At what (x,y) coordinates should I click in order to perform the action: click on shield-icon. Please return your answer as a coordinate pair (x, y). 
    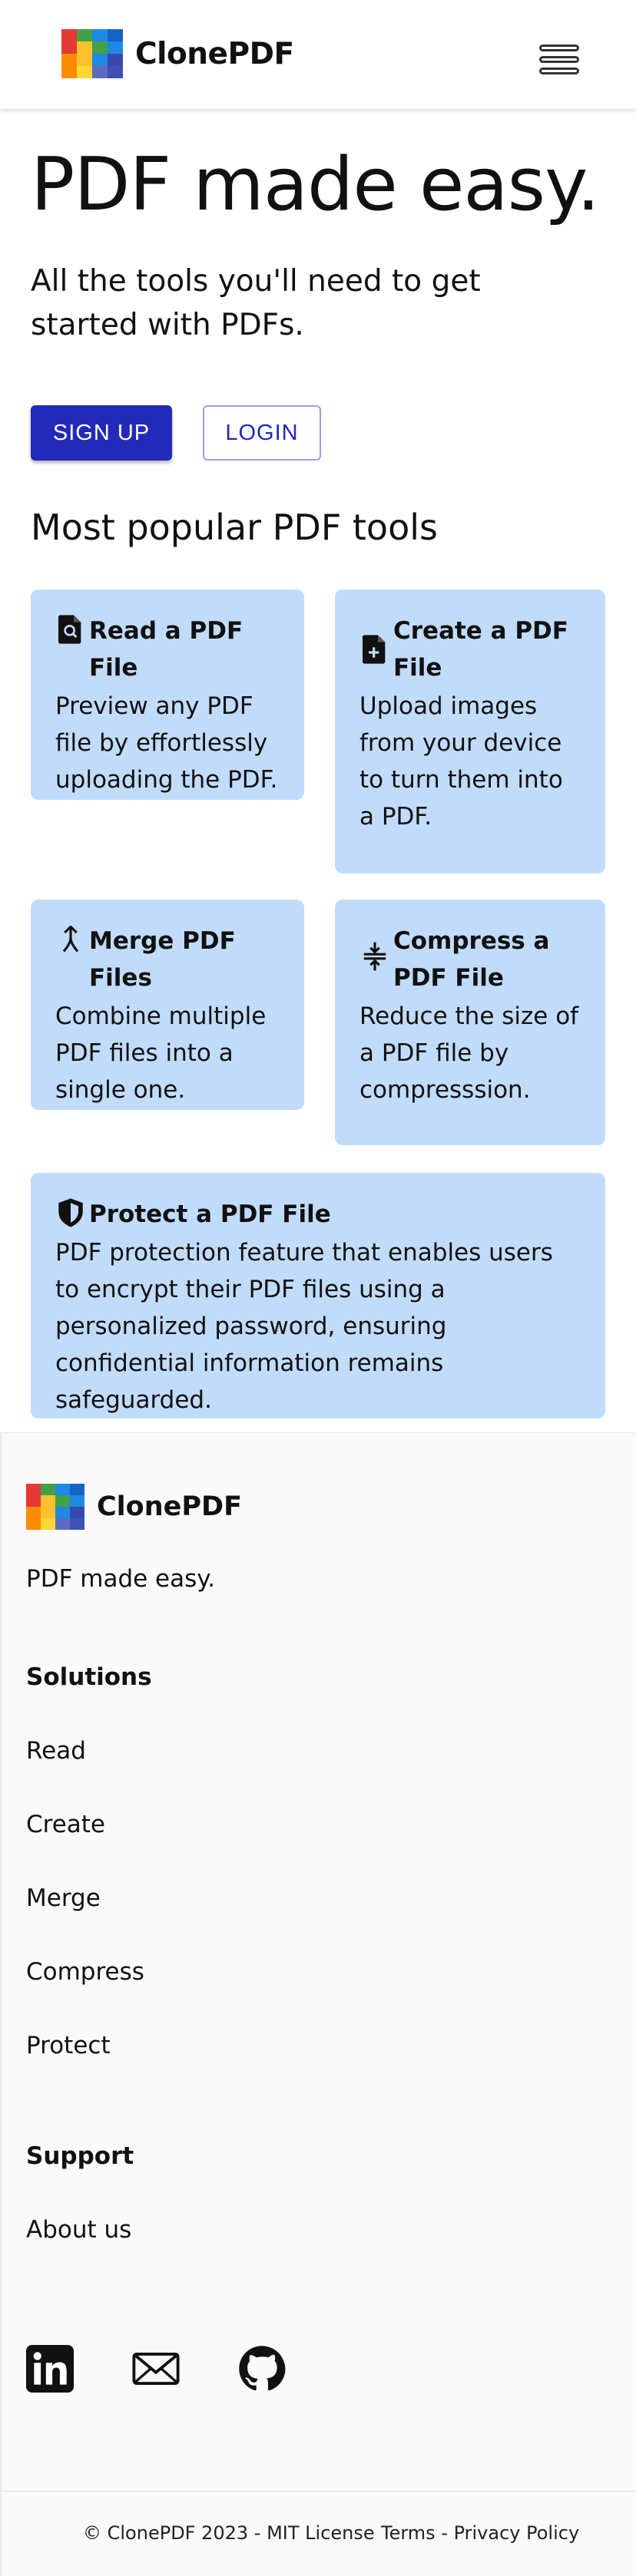
    Looking at the image, I should click on (70, 1213).